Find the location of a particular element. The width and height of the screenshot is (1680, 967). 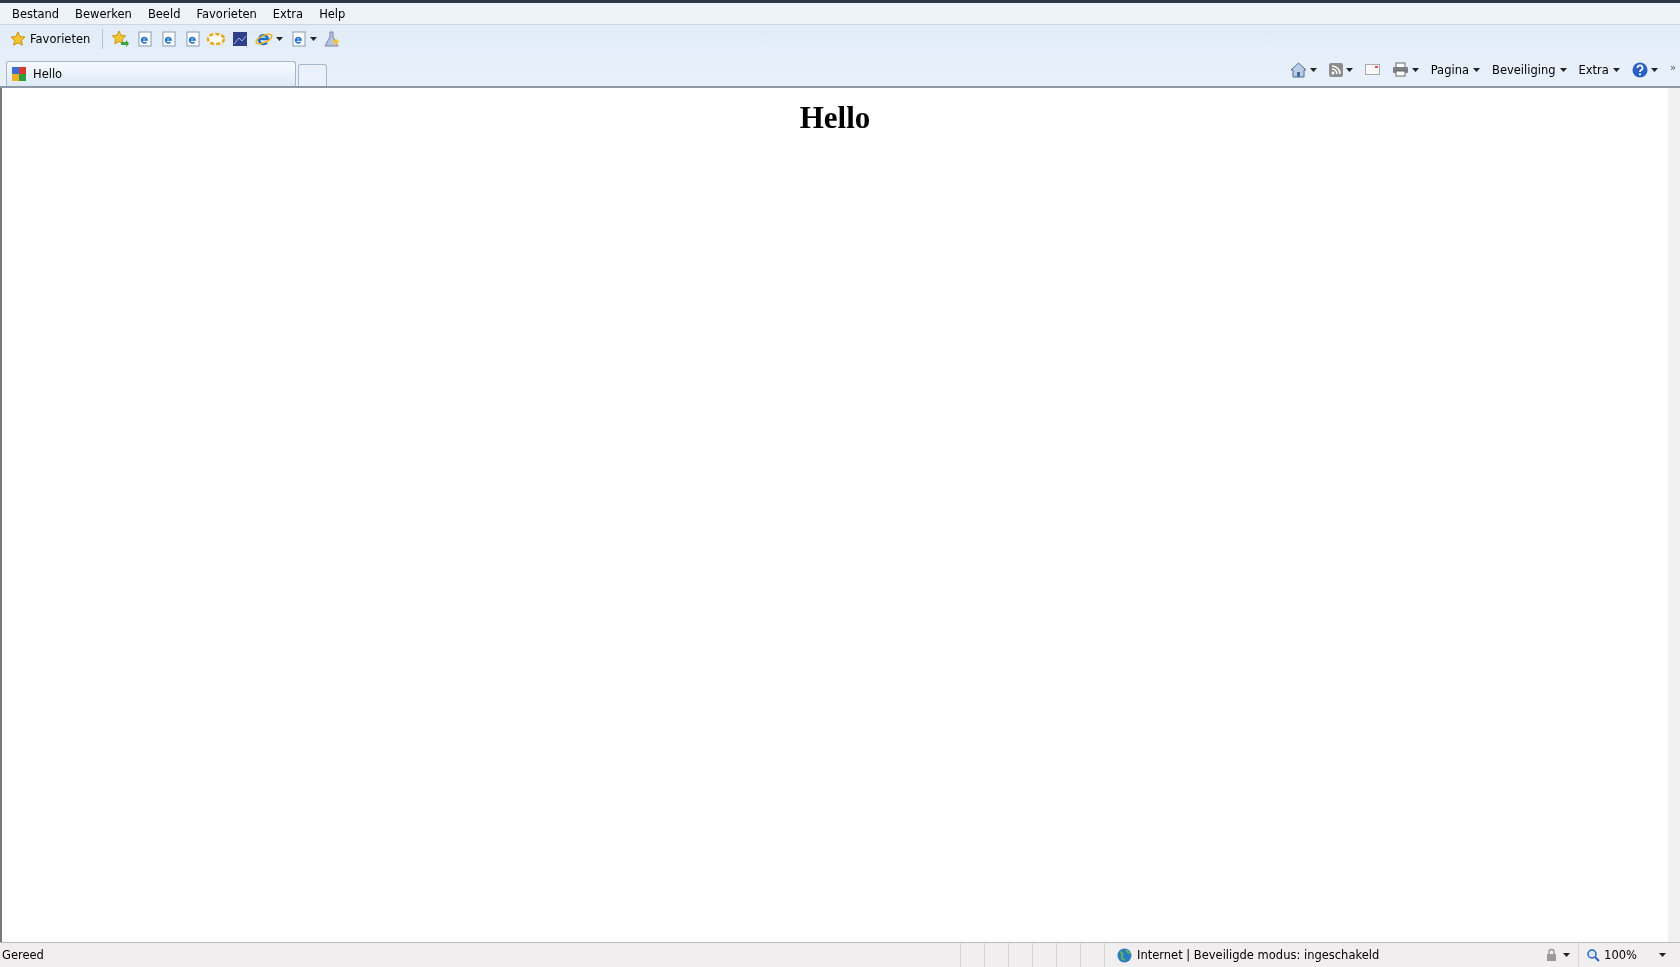

menu-item: Bestand is located at coordinates (36, 13).